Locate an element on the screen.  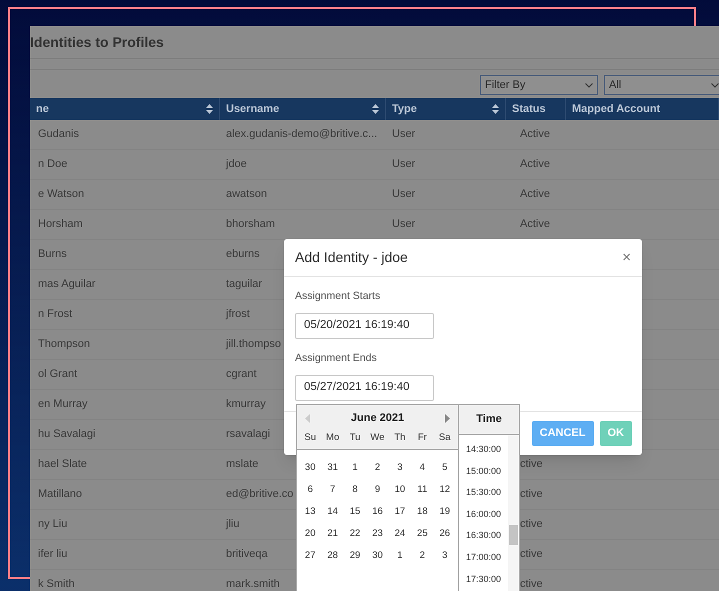
month-label: June 2021 is located at coordinates (377, 418).